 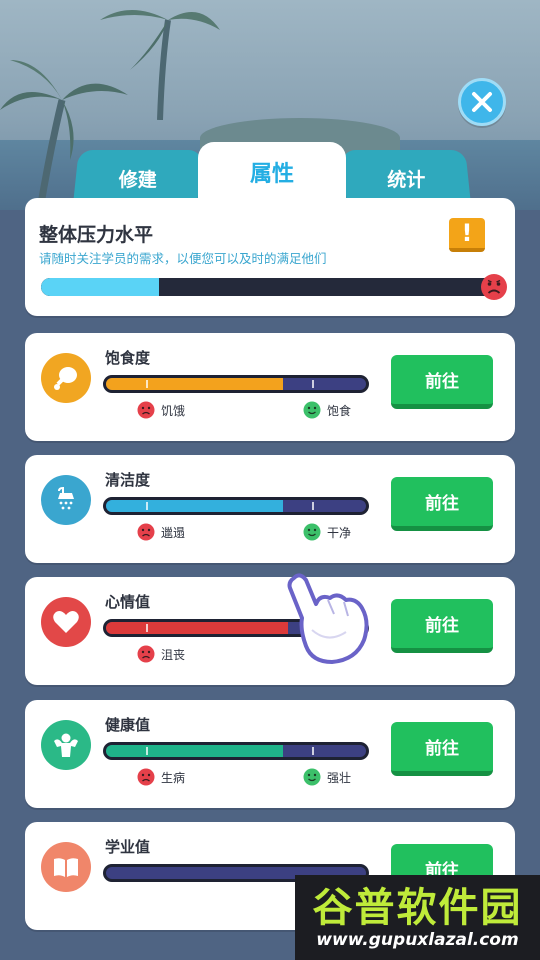 What do you see at coordinates (66, 745) in the screenshot?
I see `muscle-icon` at bounding box center [66, 745].